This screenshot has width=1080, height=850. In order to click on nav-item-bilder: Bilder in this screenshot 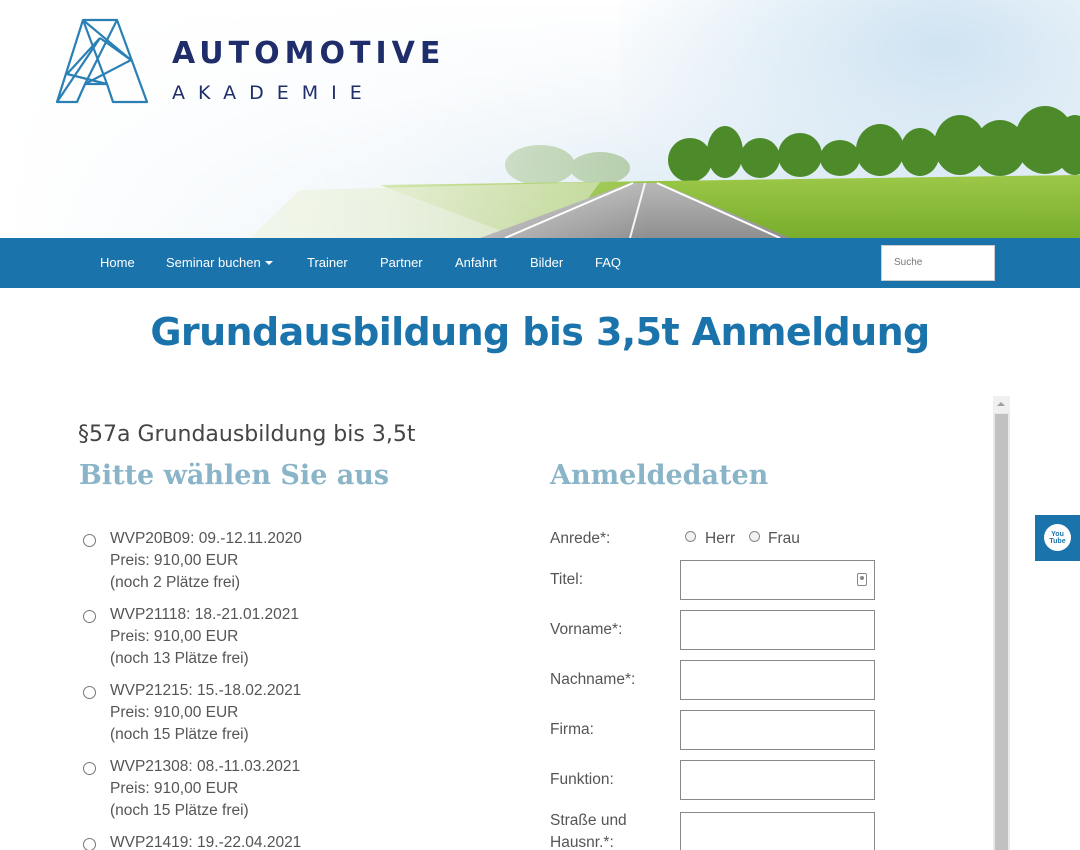, I will do `click(546, 263)`.